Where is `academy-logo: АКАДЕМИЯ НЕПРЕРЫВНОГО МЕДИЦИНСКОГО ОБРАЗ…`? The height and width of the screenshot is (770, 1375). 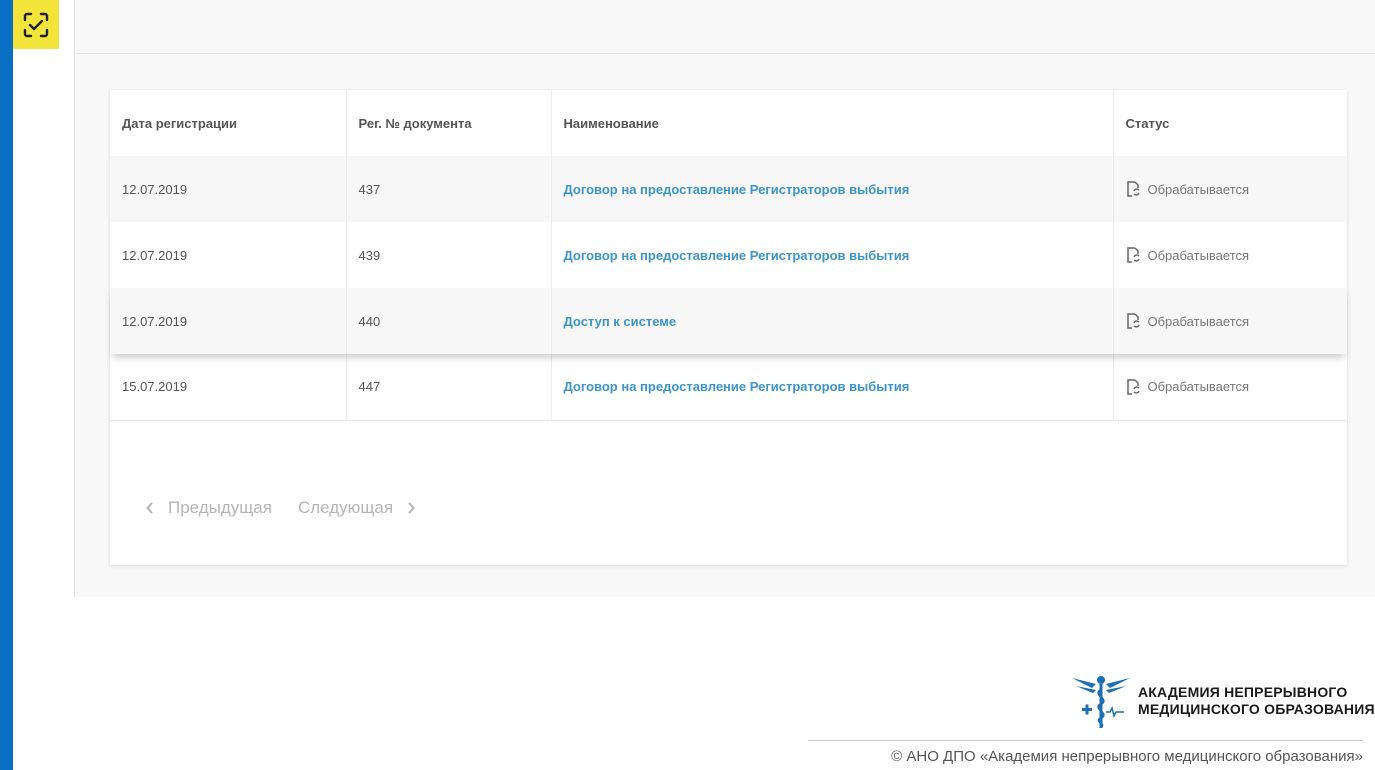
academy-logo: АКАДЕМИЯ НЕПРЕРЫВНОГО МЕДИЦИНСКОГО ОБРАЗ… is located at coordinates (1222, 701).